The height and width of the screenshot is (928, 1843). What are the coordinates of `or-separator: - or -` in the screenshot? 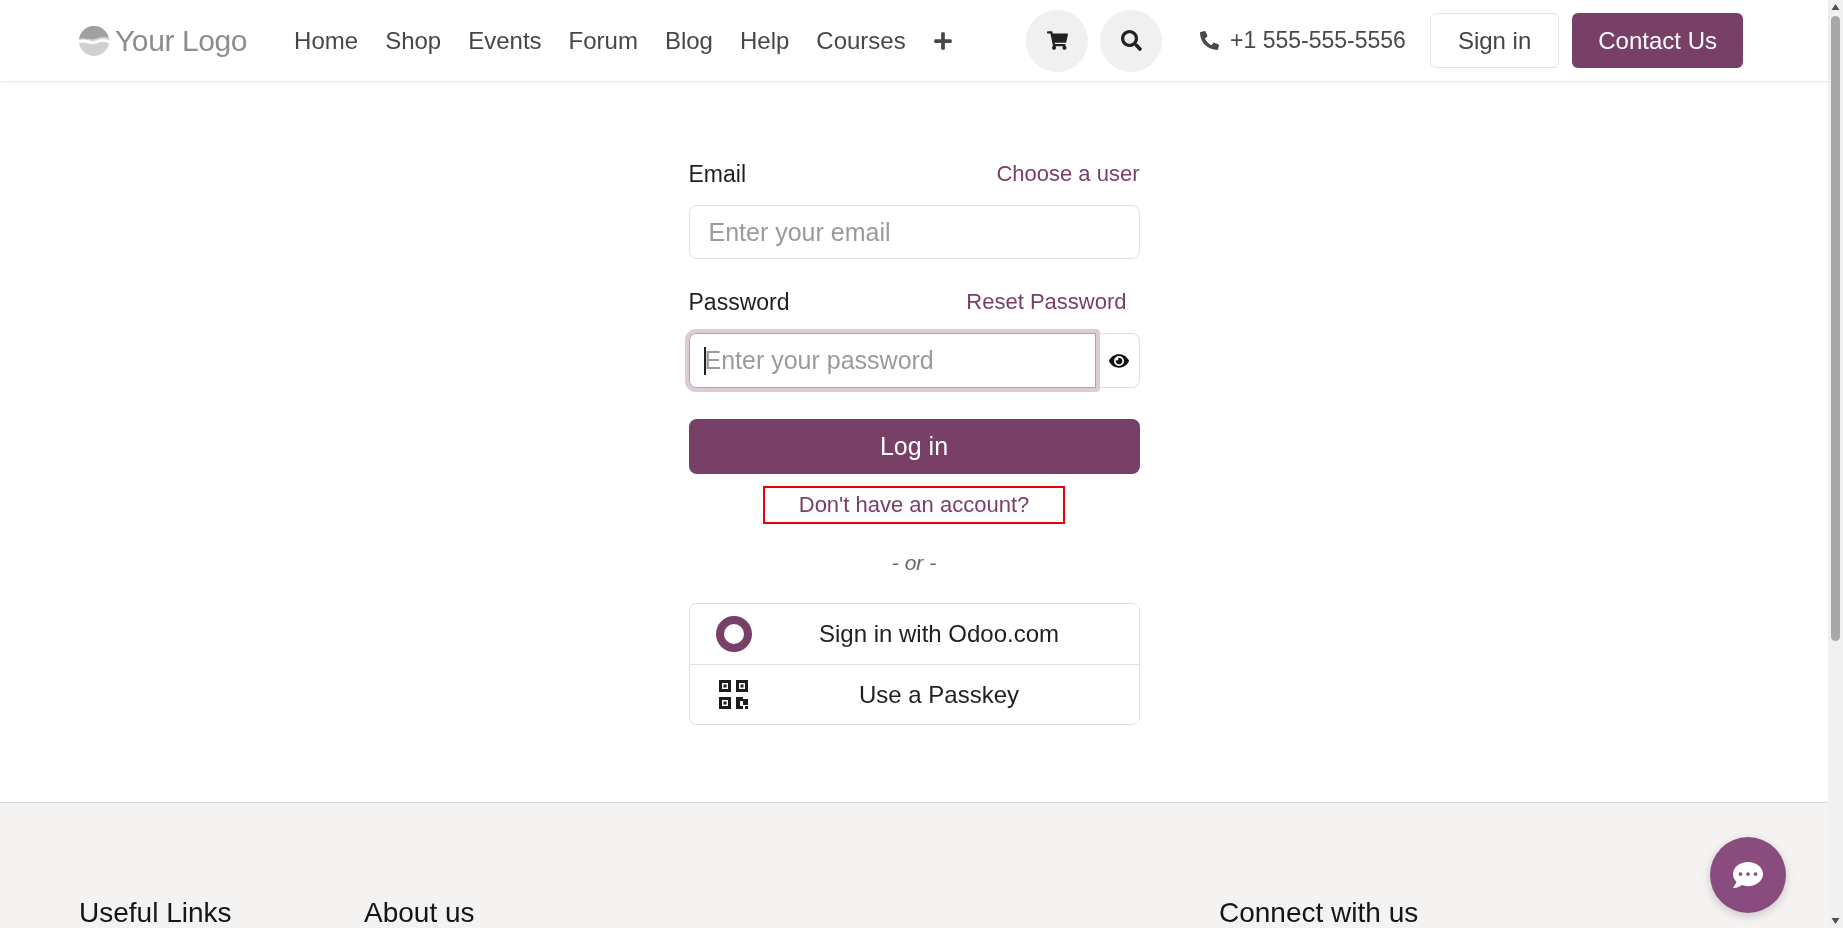 It's located at (914, 563).